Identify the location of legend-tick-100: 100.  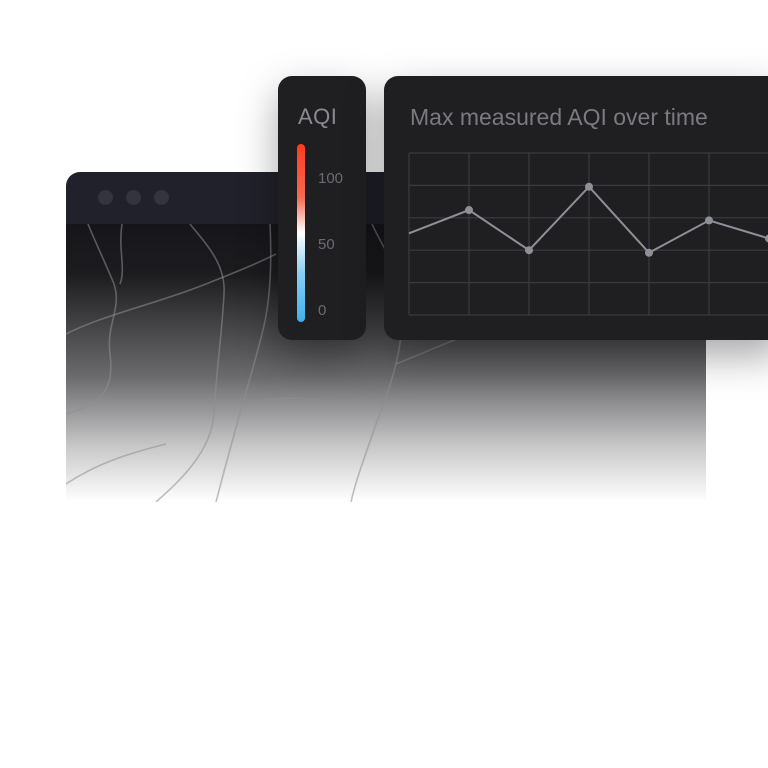
(331, 178).